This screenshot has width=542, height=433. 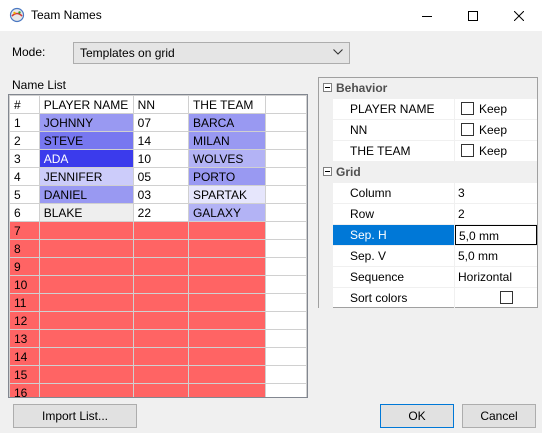 What do you see at coordinates (158, 266) in the screenshot?
I see `empty-row: 9` at bounding box center [158, 266].